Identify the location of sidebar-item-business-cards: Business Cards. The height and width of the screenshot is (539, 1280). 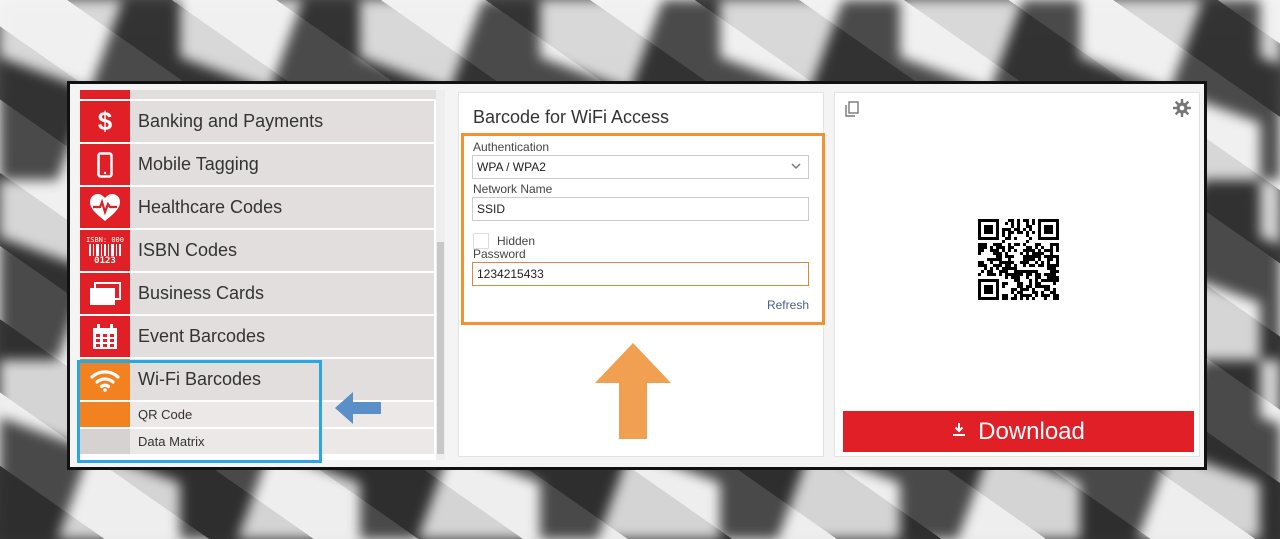
(257, 293).